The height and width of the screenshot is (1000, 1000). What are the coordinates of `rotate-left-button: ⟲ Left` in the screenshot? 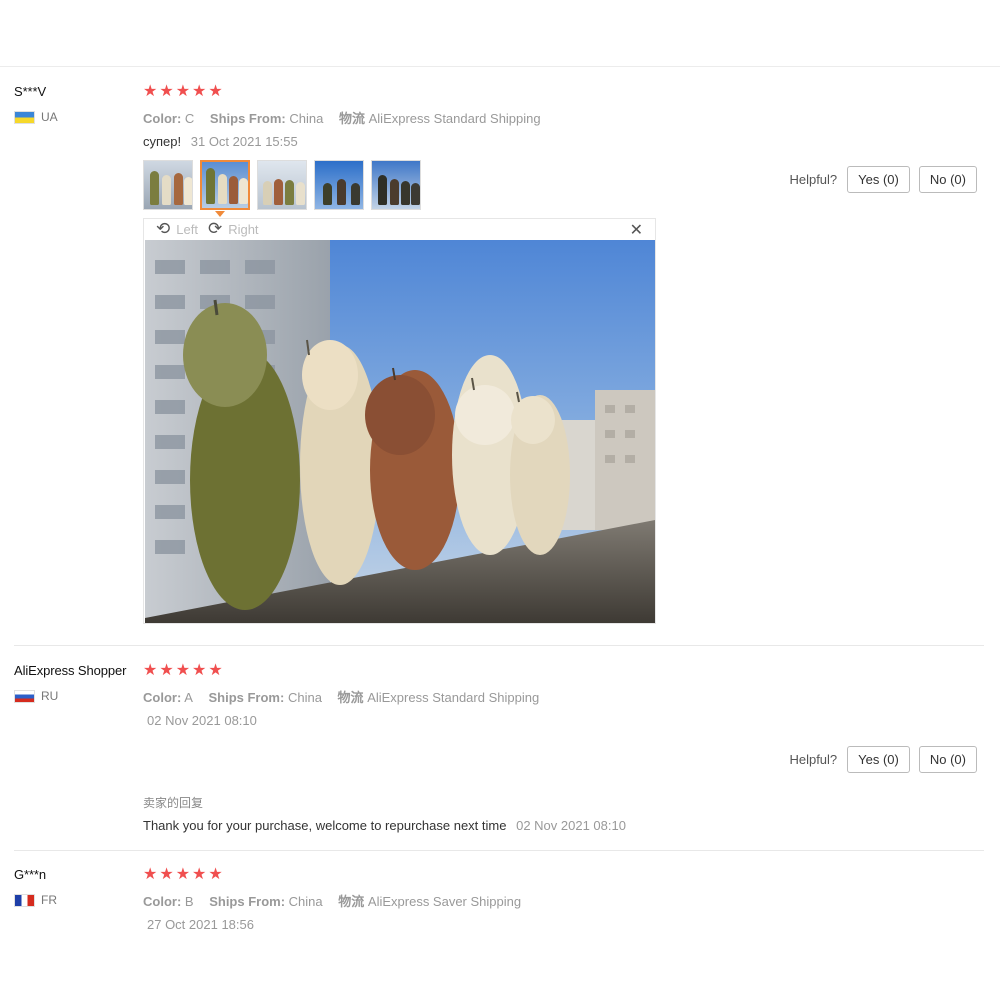 It's located at (177, 228).